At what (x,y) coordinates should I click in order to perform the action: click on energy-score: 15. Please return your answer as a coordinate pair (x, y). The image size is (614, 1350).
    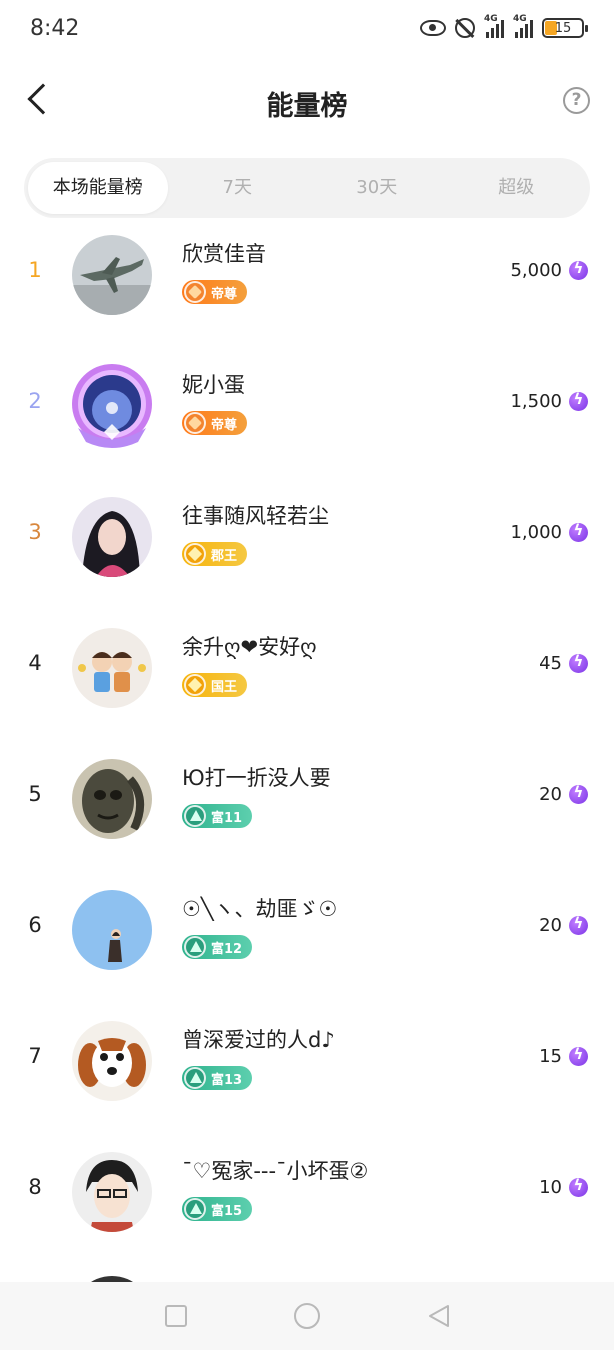
    Looking at the image, I should click on (563, 1056).